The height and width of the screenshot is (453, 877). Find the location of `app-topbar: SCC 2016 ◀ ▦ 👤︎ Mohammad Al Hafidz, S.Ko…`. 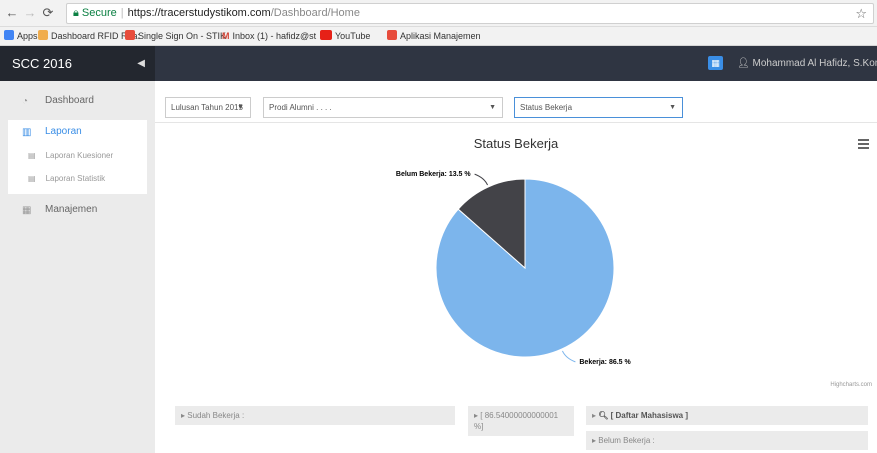

app-topbar: SCC 2016 ◀ ▦ 👤︎ Mohammad Al Hafidz, S.Ko… is located at coordinates (438, 63).